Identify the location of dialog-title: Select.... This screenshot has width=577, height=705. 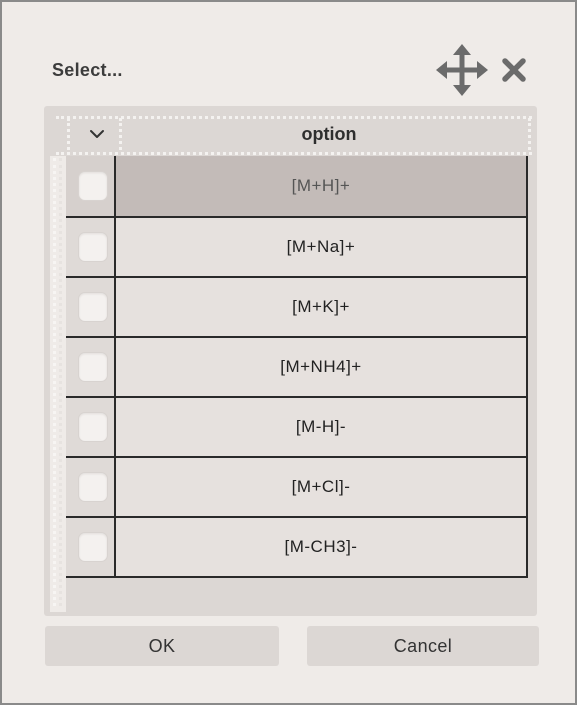
(87, 70).